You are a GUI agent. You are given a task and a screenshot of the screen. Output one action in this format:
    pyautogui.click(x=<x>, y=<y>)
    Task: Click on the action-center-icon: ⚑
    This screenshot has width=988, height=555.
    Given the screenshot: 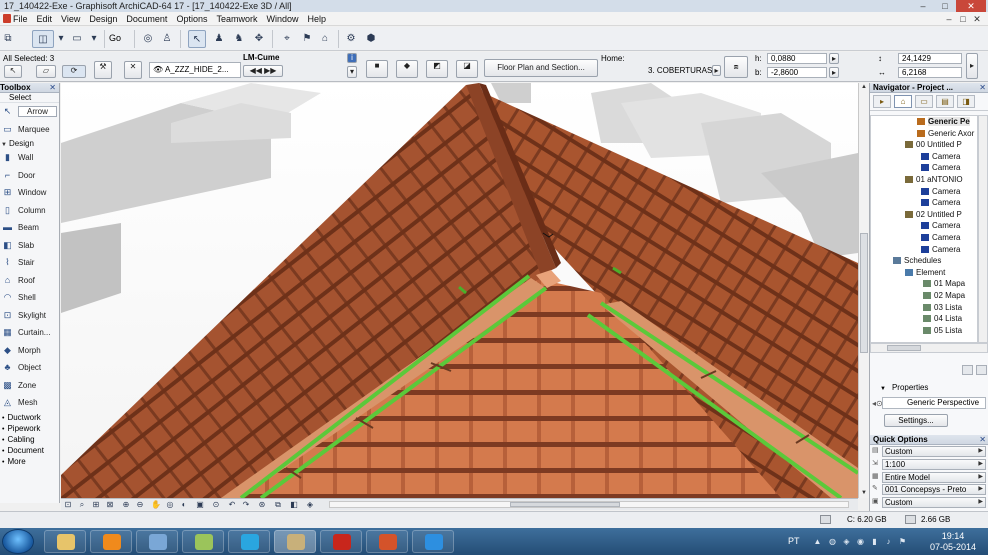 What is the action you would take?
    pyautogui.click(x=902, y=541)
    